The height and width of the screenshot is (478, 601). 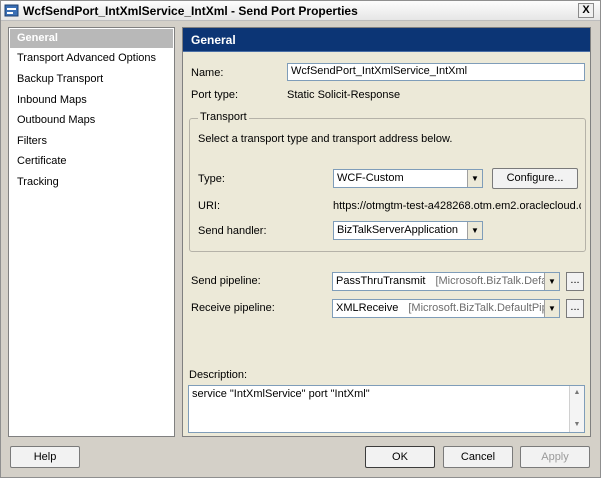 I want to click on port-type-value: Static Solicit-Response, so click(x=344, y=95).